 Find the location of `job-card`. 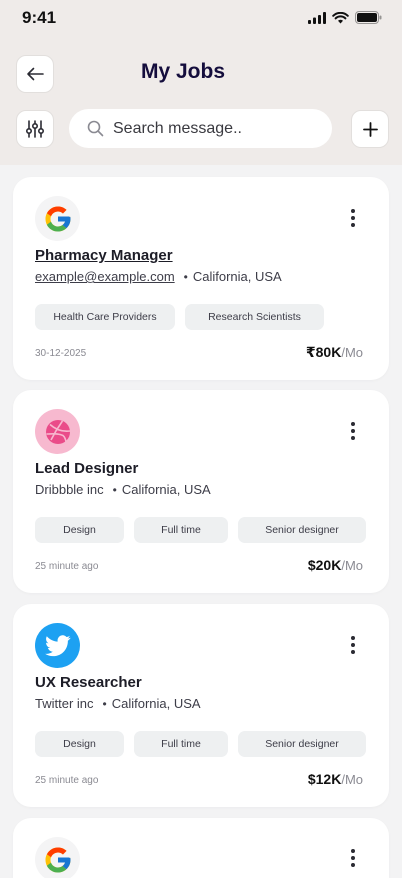

job-card is located at coordinates (201, 848).